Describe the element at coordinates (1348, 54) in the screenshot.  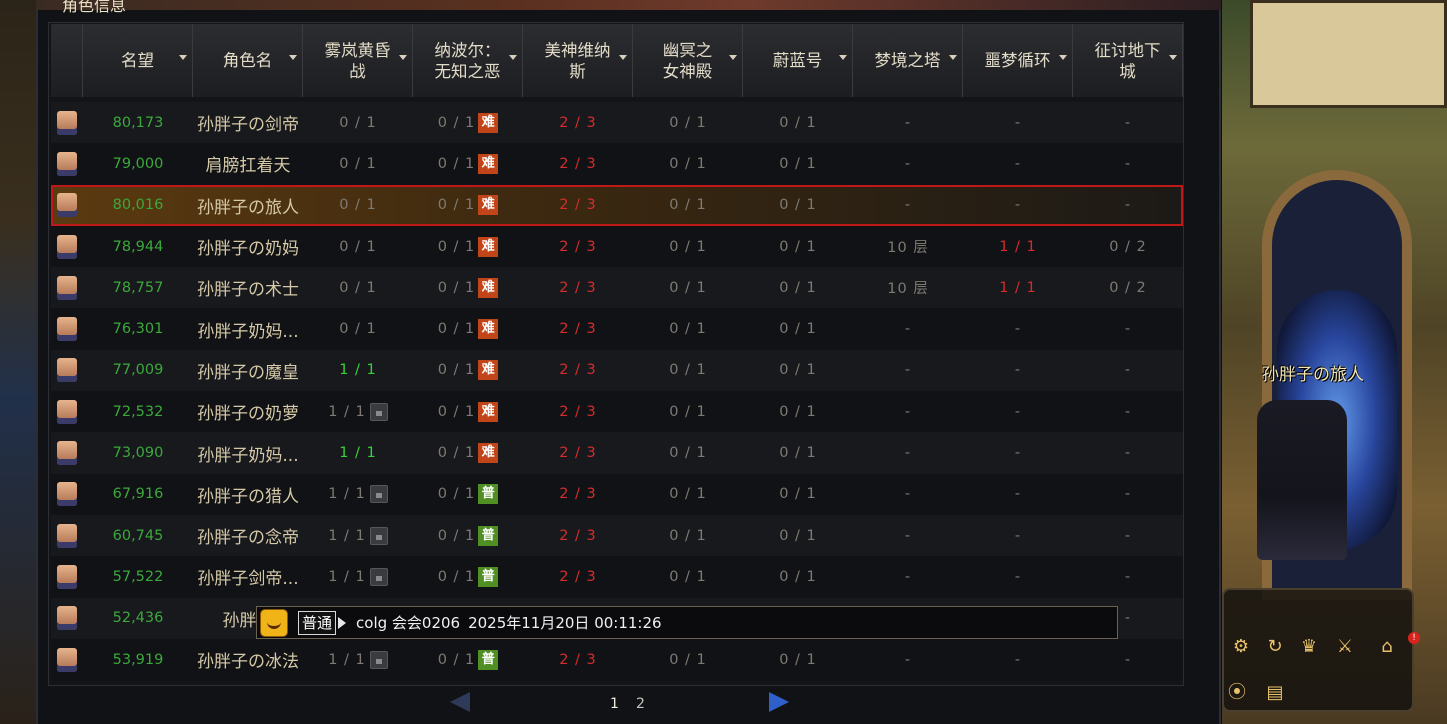
I see `minimap` at that location.